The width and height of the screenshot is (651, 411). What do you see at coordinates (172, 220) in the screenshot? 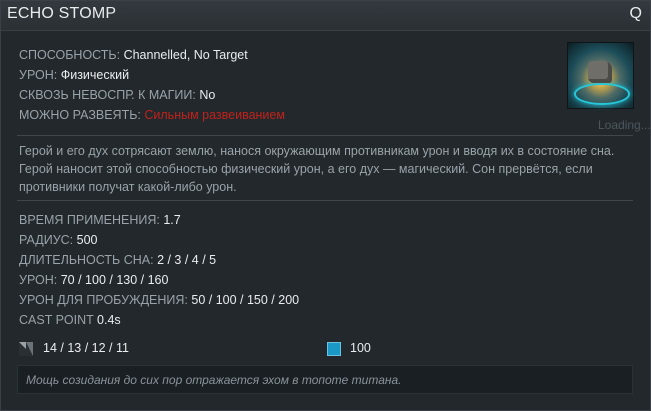
I see `value-number: 1.7` at bounding box center [172, 220].